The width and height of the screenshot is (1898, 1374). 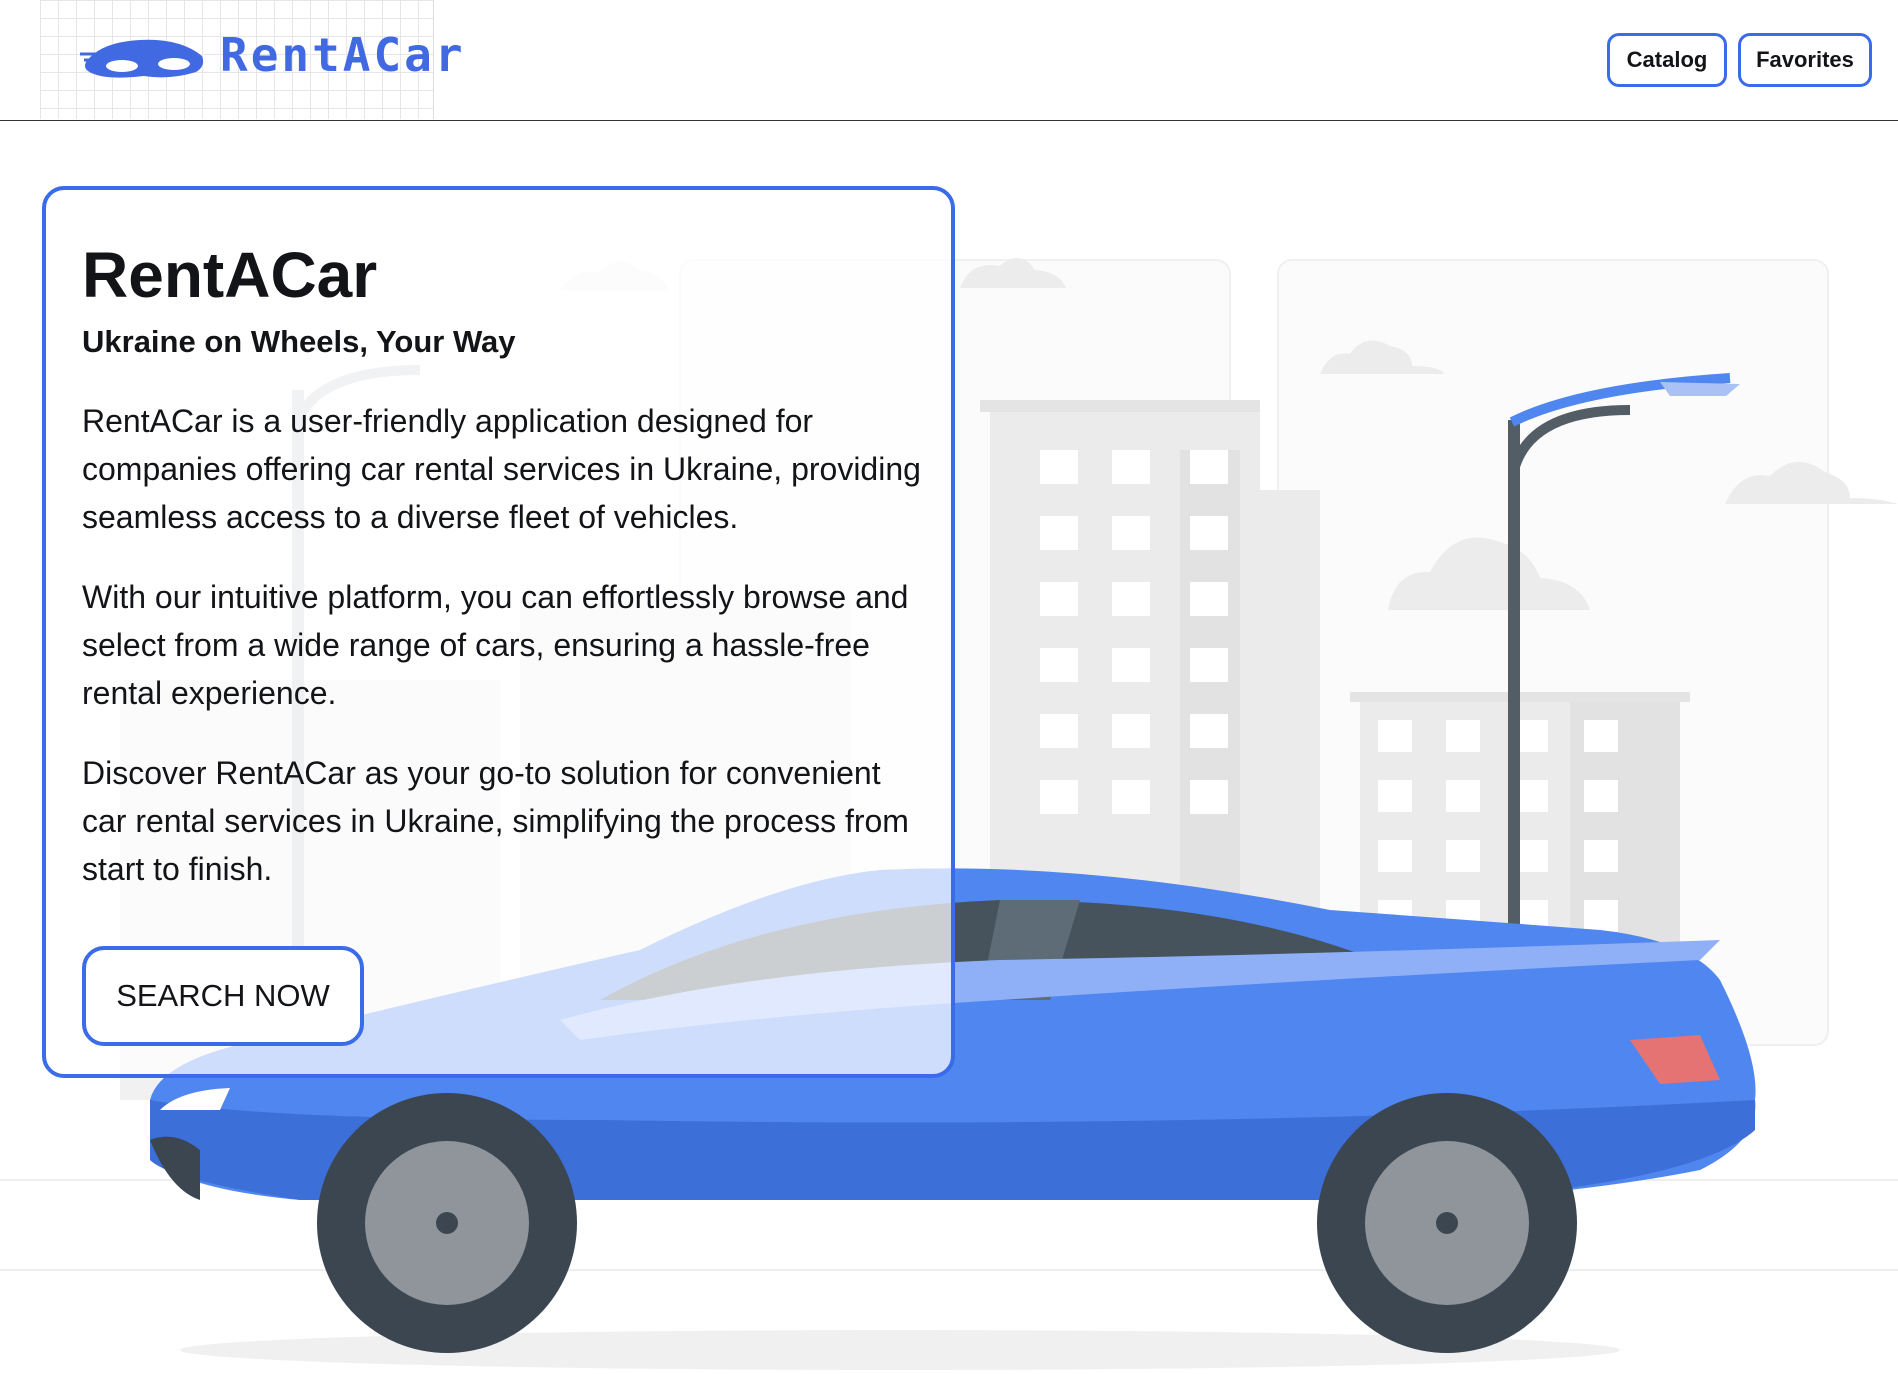 I want to click on page-subtitle: Ukraine on Wheels, Your Way, so click(x=299, y=341).